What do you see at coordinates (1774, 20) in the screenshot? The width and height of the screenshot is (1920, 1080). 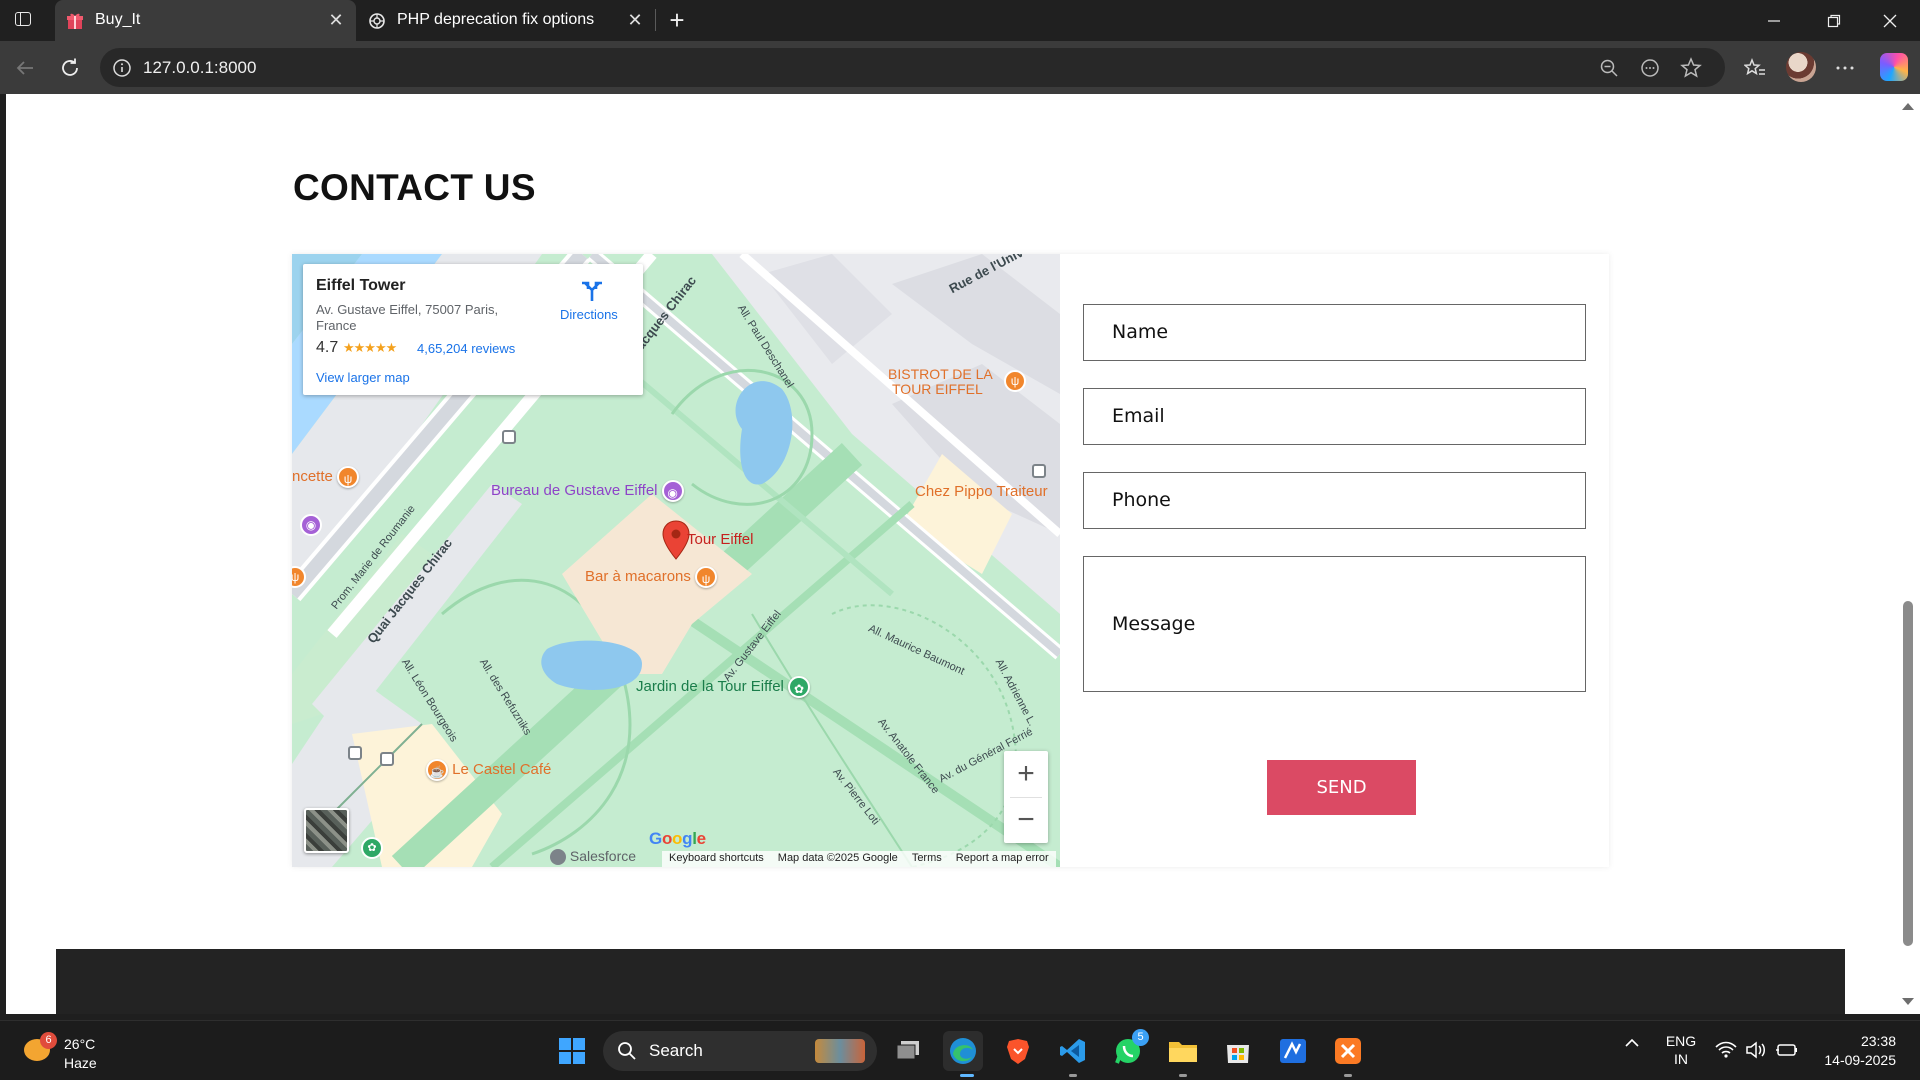 I see `minimize-icon` at bounding box center [1774, 20].